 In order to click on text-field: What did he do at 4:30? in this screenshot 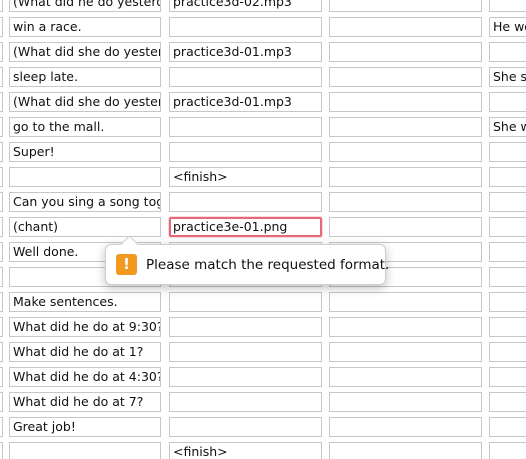, I will do `click(85, 377)`.